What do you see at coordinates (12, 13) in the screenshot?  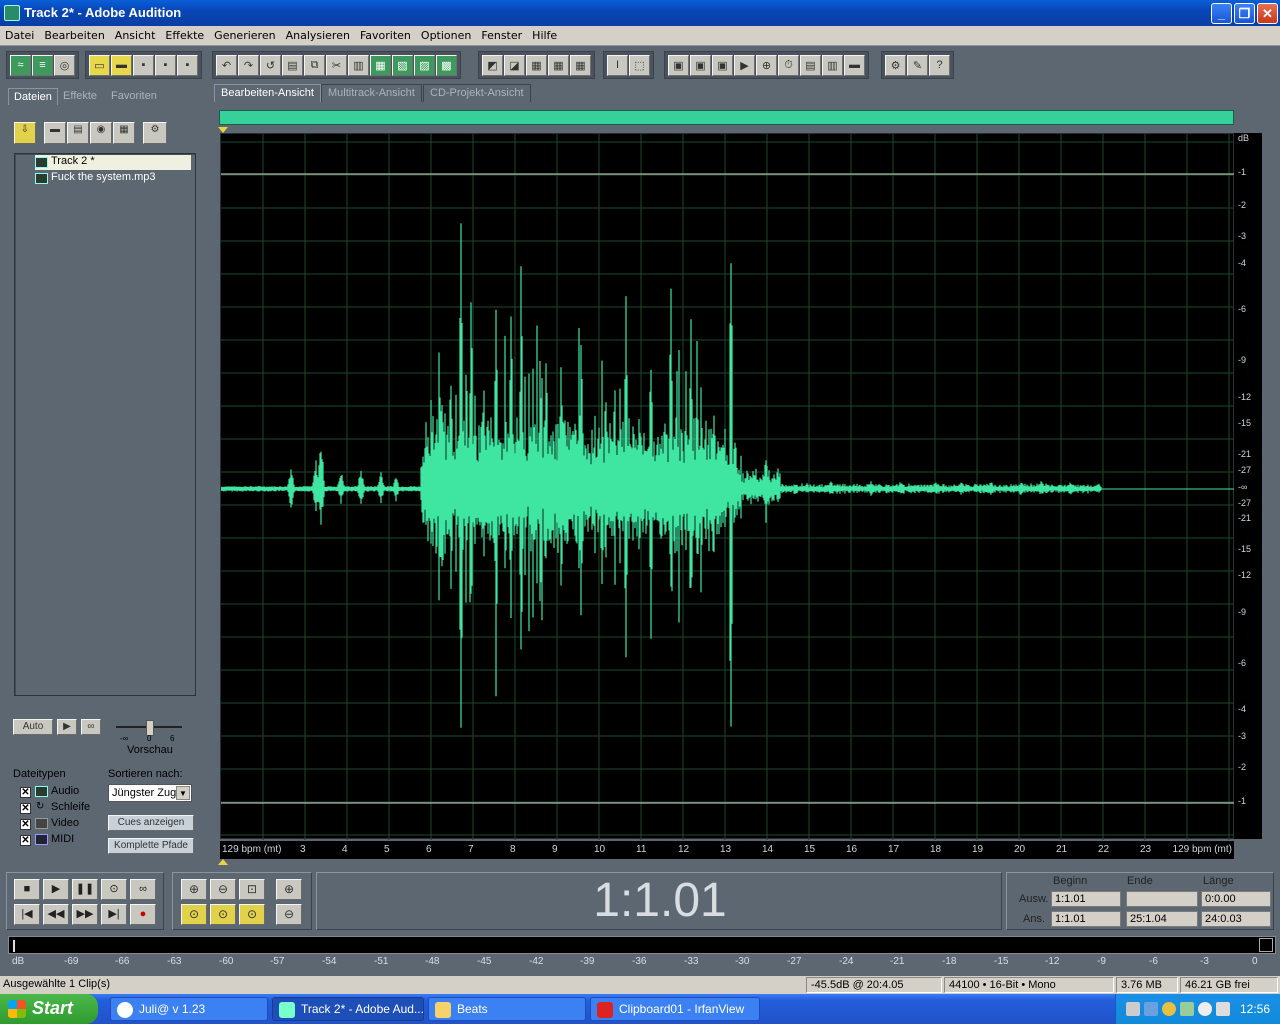 I see `audition-app-icon` at bounding box center [12, 13].